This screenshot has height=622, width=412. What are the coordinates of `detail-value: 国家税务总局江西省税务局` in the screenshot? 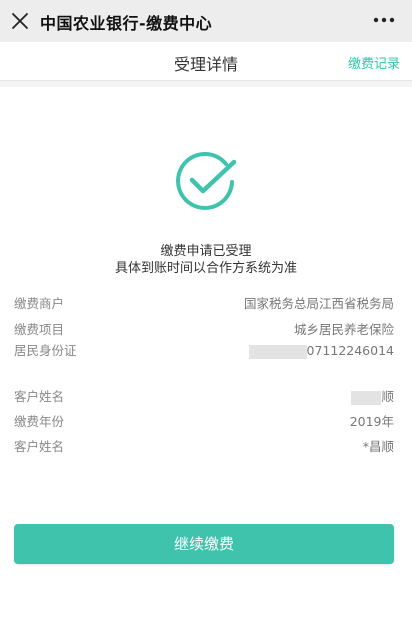 It's located at (318, 303).